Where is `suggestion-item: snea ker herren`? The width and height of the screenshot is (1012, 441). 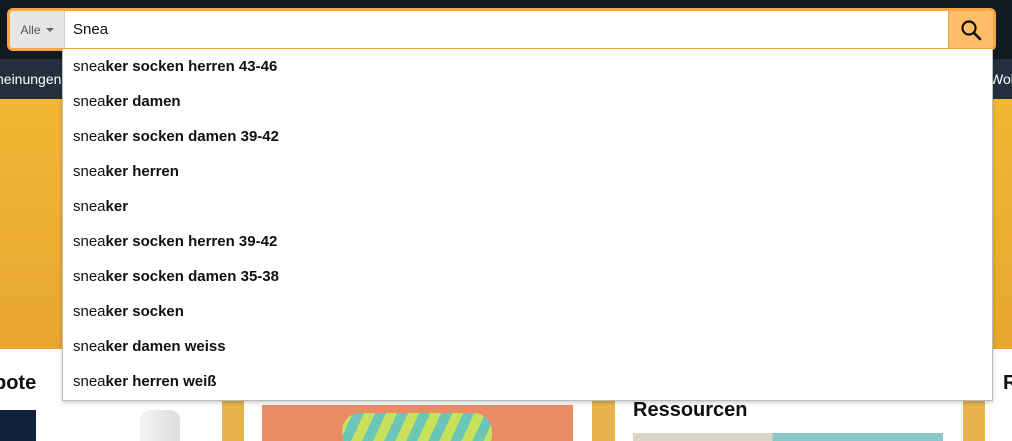 suggestion-item: snea ker herren is located at coordinates (527, 171).